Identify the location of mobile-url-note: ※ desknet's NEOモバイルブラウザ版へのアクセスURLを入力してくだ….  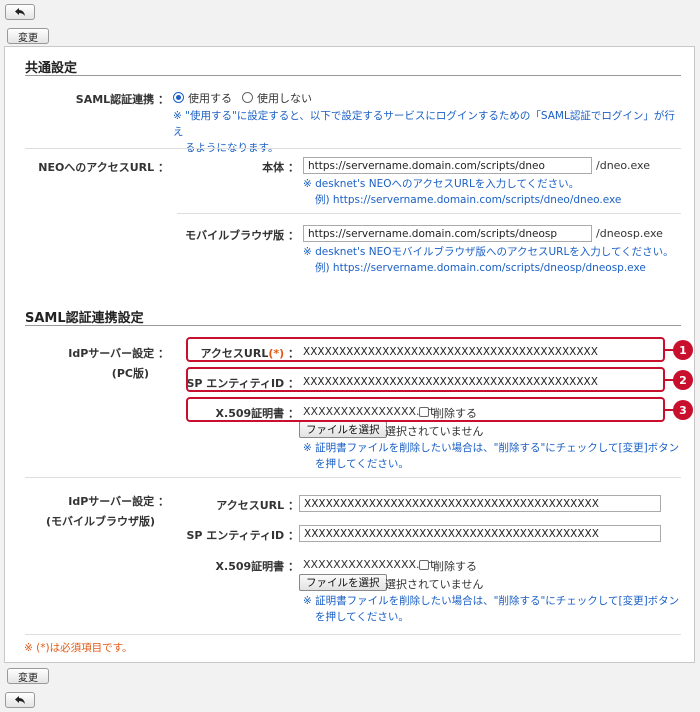
(493, 260).